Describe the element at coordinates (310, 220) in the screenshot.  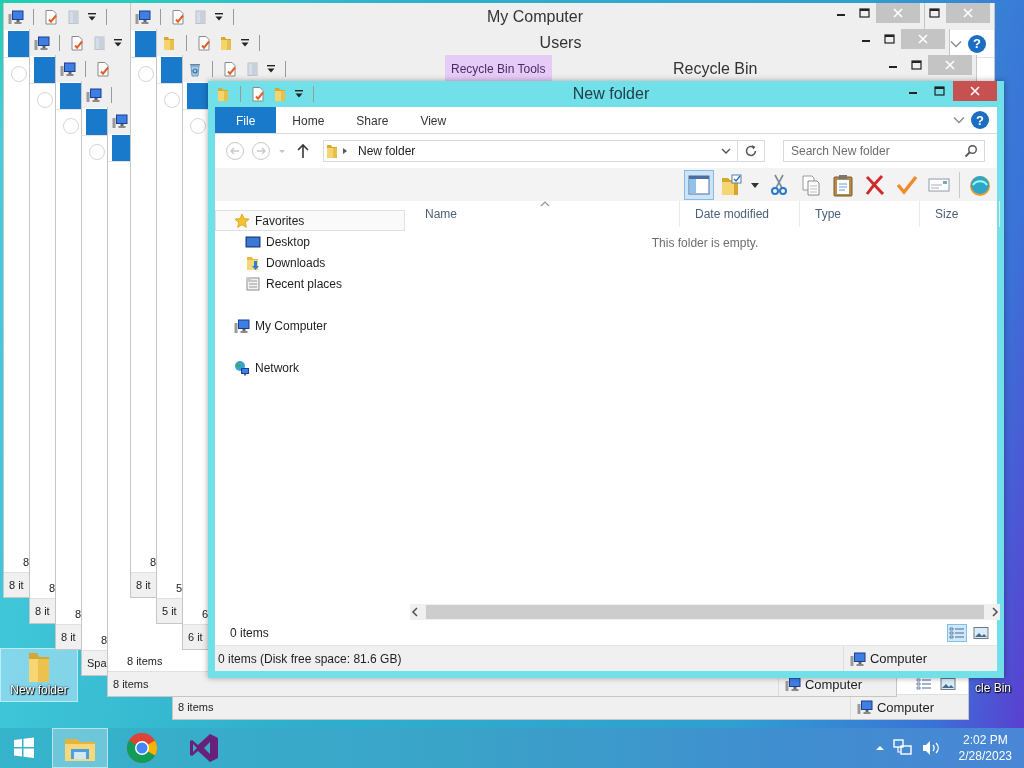
I see `sidebar-item: Favorites` at that location.